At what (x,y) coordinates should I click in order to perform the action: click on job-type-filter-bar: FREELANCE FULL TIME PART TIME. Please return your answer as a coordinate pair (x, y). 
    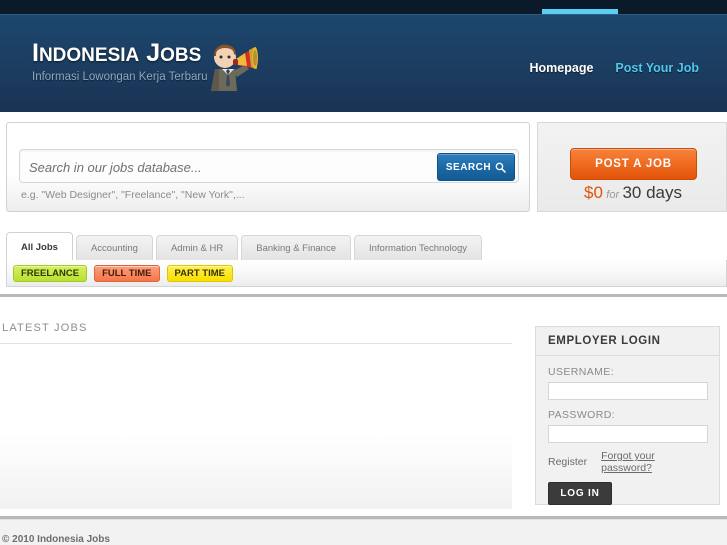
    Looking at the image, I should click on (366, 273).